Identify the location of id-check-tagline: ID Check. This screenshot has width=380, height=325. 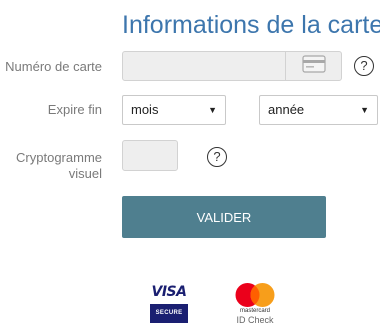
(255, 320).